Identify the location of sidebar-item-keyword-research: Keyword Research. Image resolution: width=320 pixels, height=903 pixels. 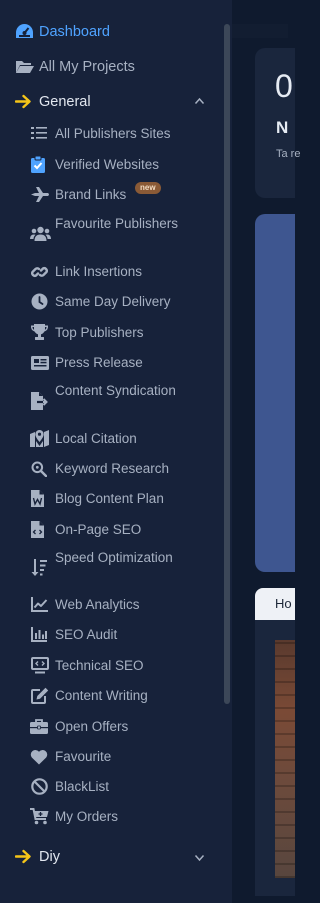
(110, 469).